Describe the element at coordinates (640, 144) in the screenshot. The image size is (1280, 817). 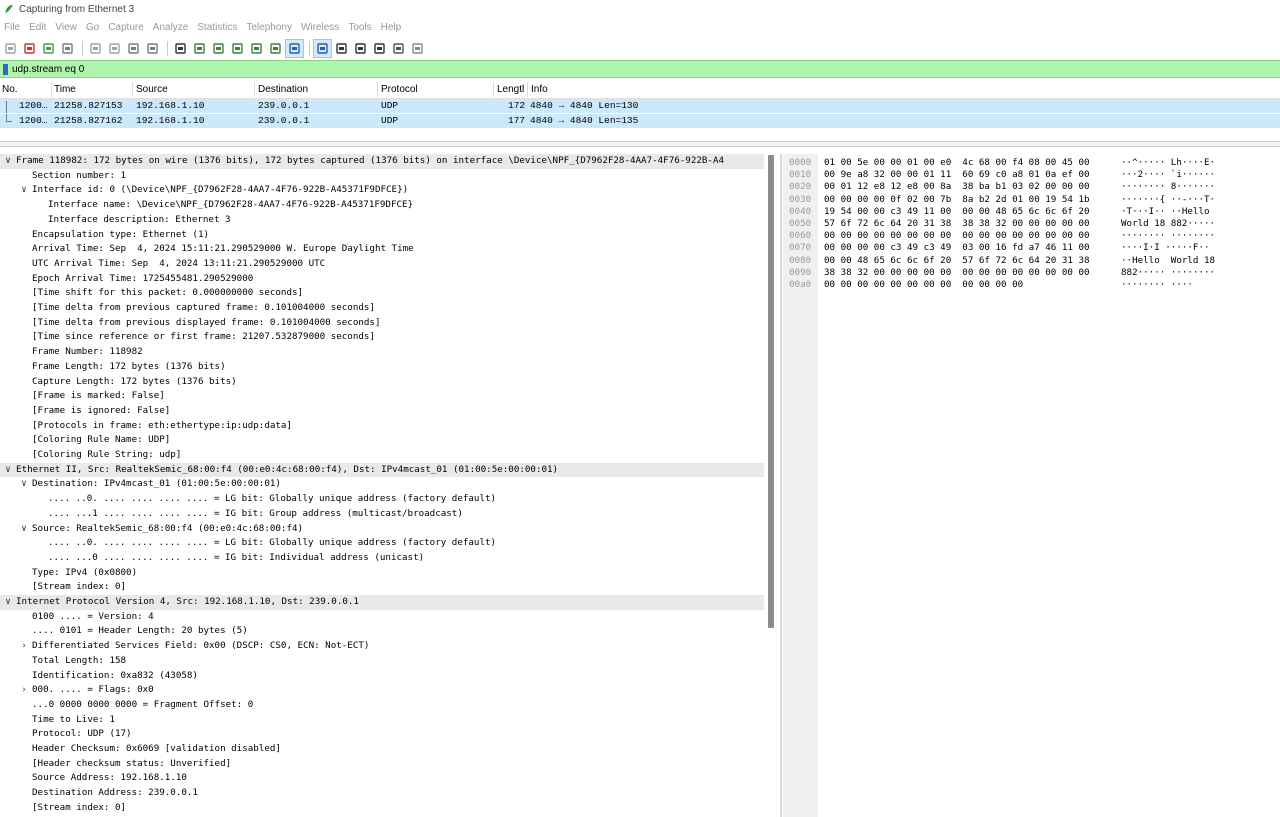
I see `pane-splitter-horizontal` at that location.